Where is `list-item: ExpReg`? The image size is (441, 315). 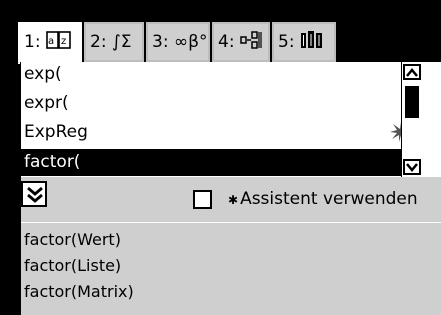
list-item: ExpReg is located at coordinates (220, 132).